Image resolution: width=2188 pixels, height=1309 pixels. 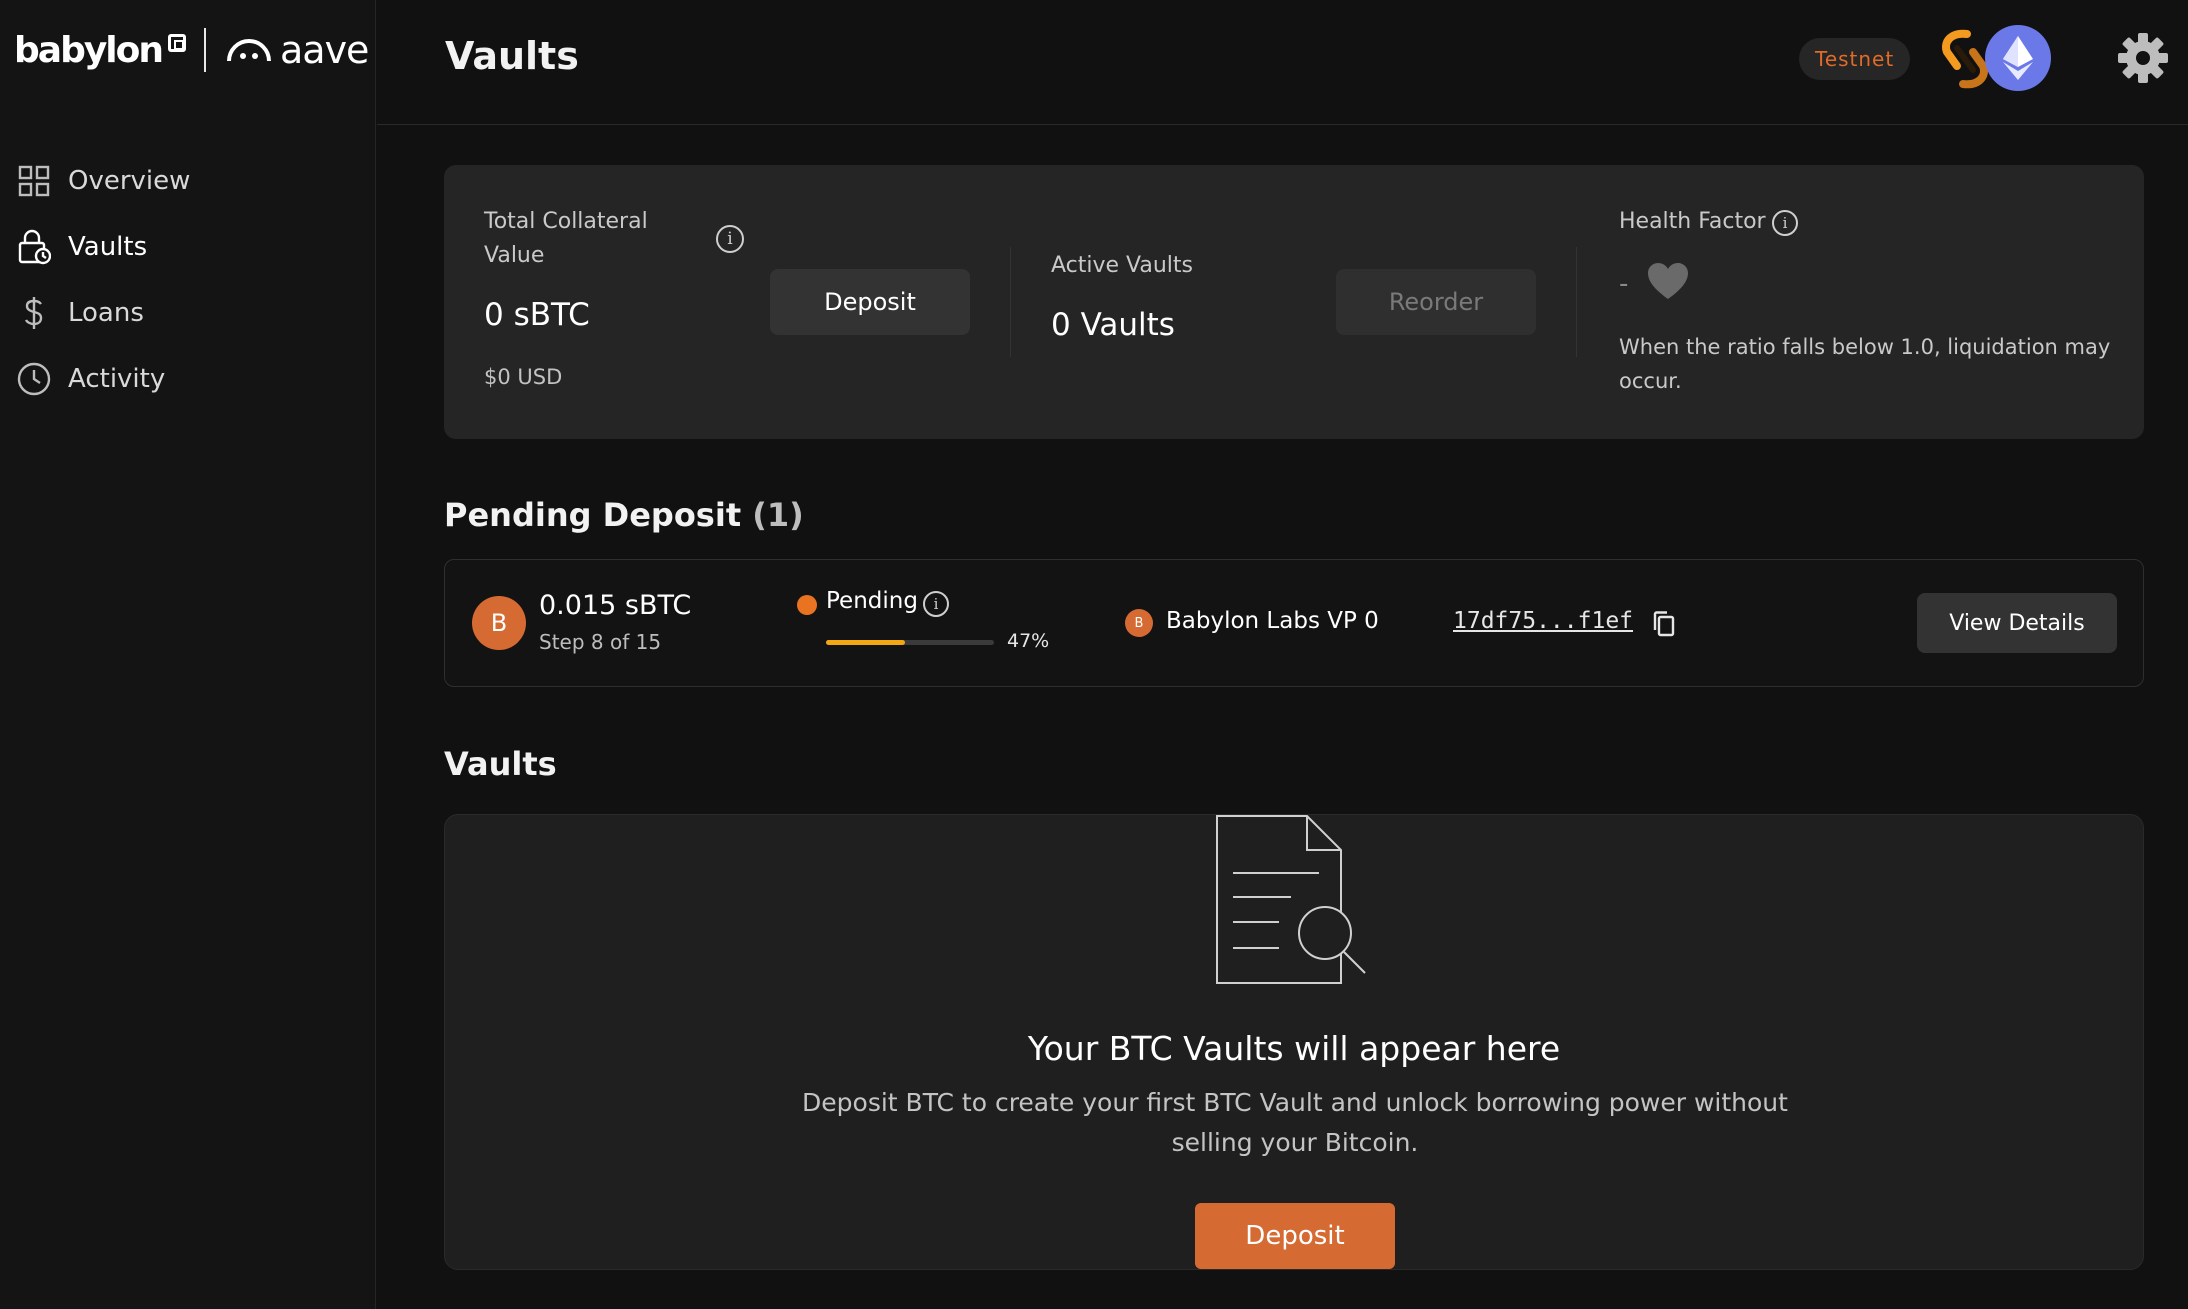 I want to click on pending-deposit-title-text: Pending Deposit, so click(x=593, y=515).